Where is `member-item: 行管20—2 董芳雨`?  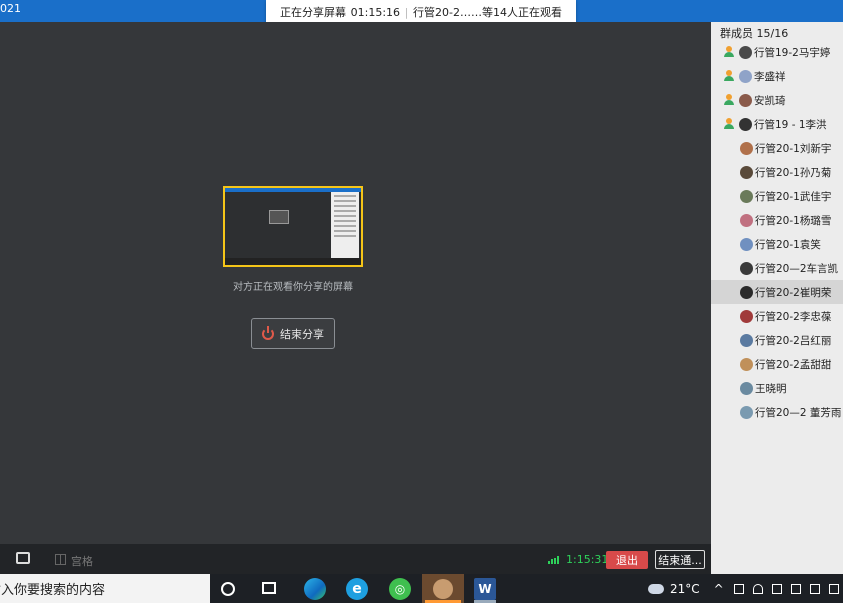 member-item: 行管20—2 董芳雨 is located at coordinates (777, 412).